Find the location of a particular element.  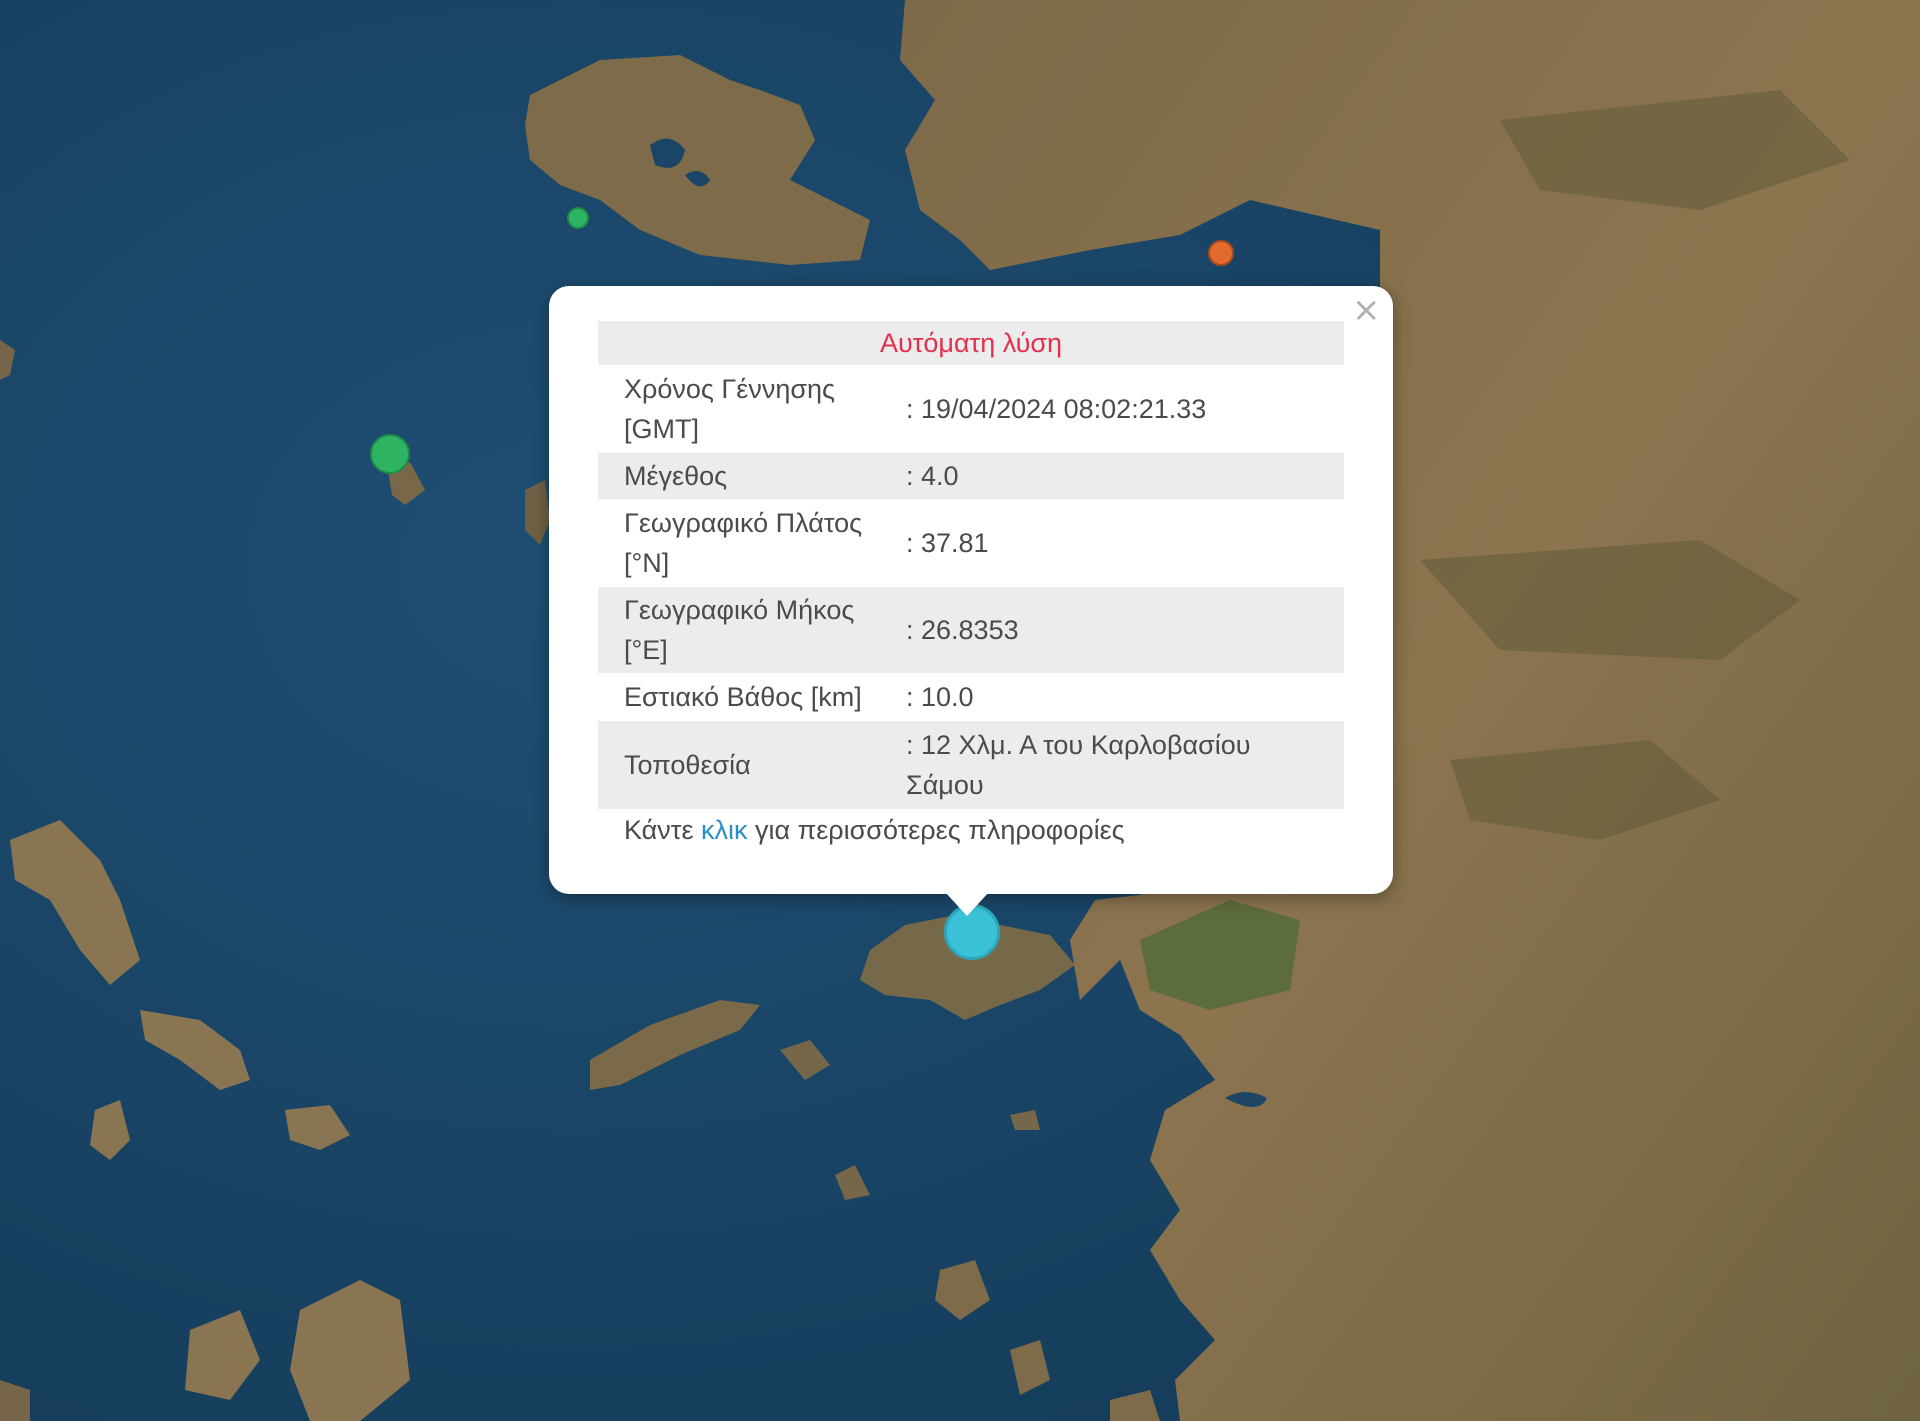

popup-close-icon: × is located at coordinates (1366, 310).